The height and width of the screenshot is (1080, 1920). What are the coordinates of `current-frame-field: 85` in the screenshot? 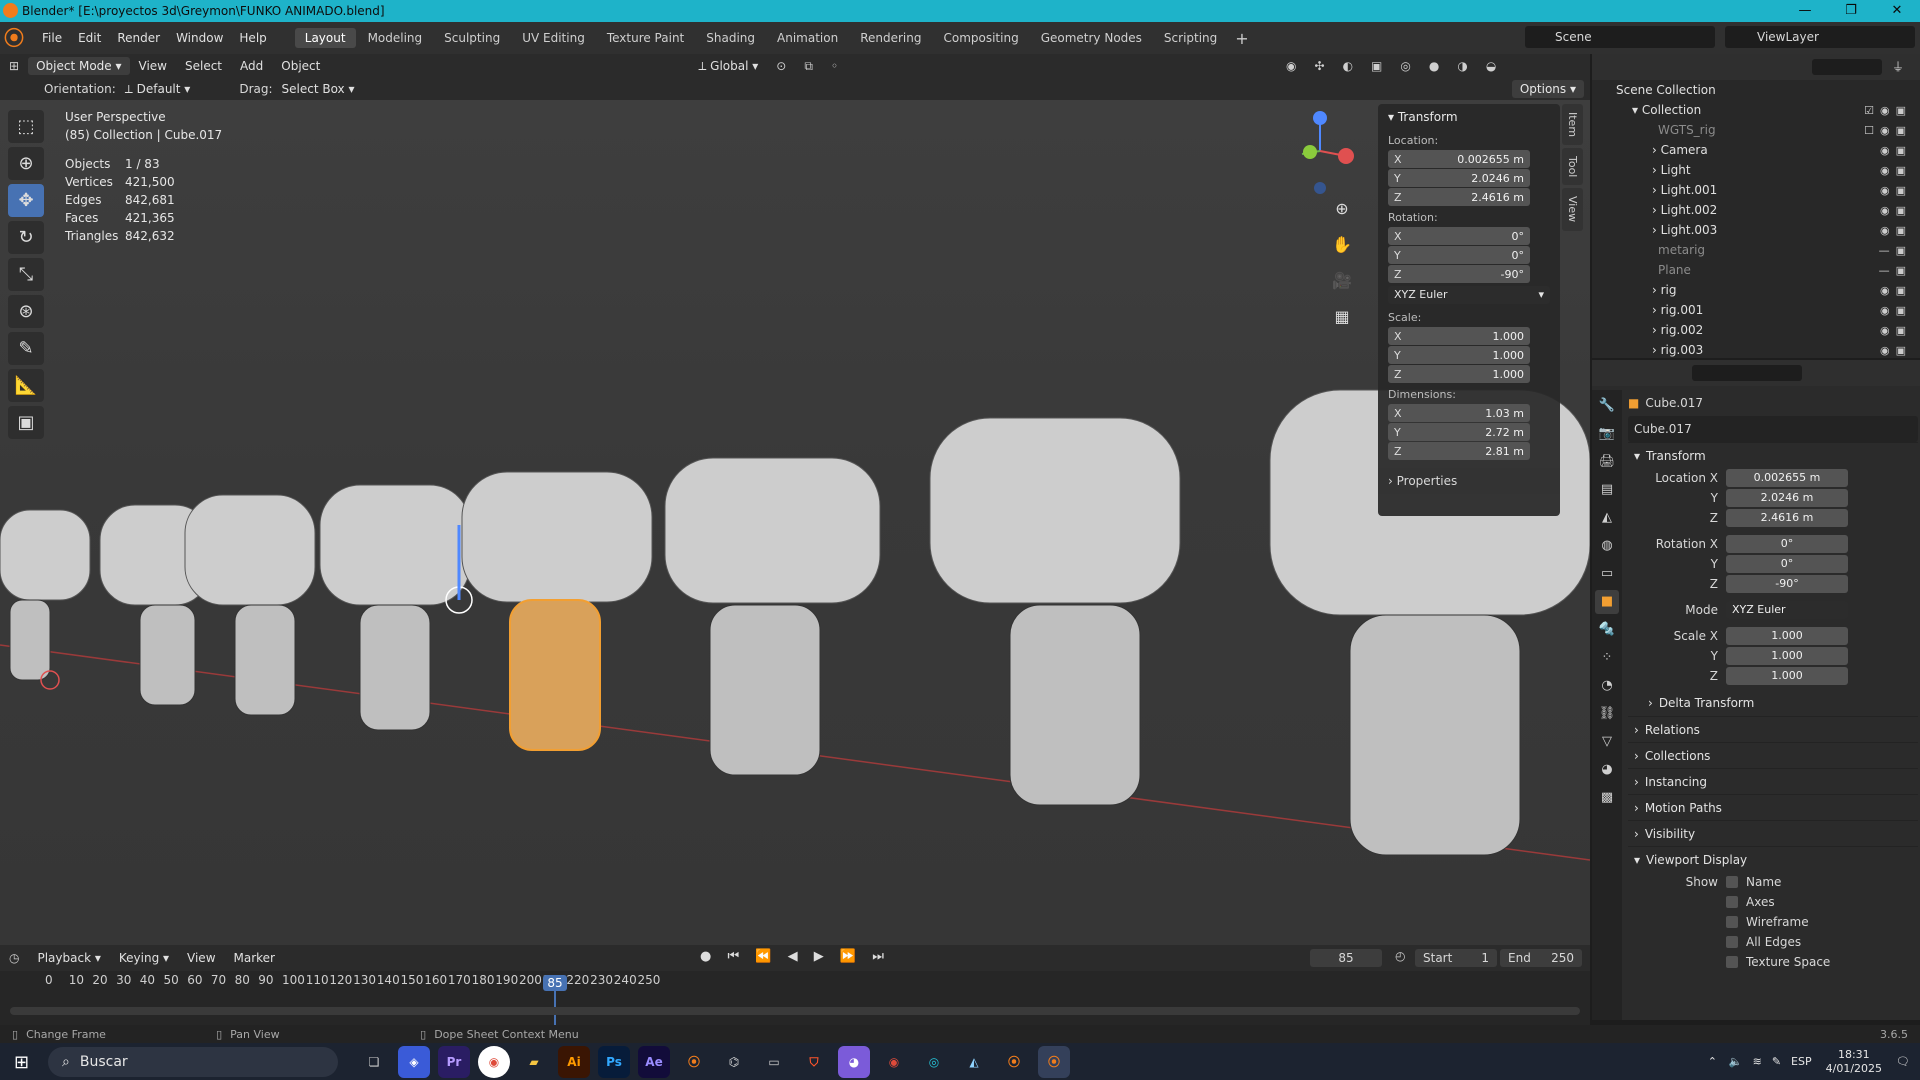 It's located at (1346, 958).